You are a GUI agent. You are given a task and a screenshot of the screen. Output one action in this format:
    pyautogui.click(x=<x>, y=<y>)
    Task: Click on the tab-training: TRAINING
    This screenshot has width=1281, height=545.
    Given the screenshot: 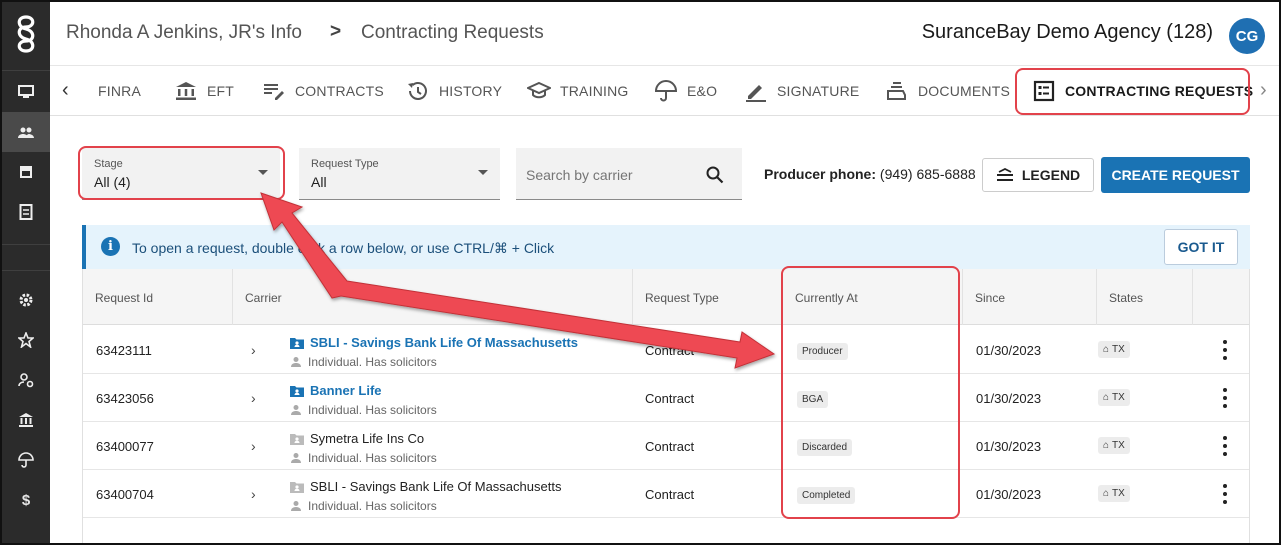 What is the action you would take?
    pyautogui.click(x=578, y=91)
    